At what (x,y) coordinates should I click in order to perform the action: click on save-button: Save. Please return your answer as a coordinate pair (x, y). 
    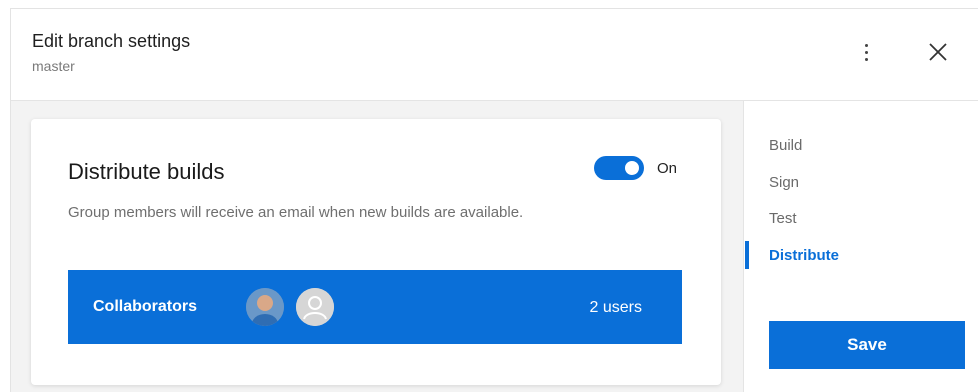
    Looking at the image, I should click on (867, 345).